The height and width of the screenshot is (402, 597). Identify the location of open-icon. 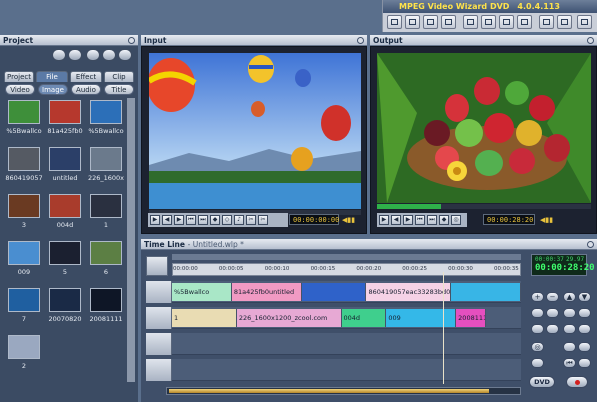
(412, 22).